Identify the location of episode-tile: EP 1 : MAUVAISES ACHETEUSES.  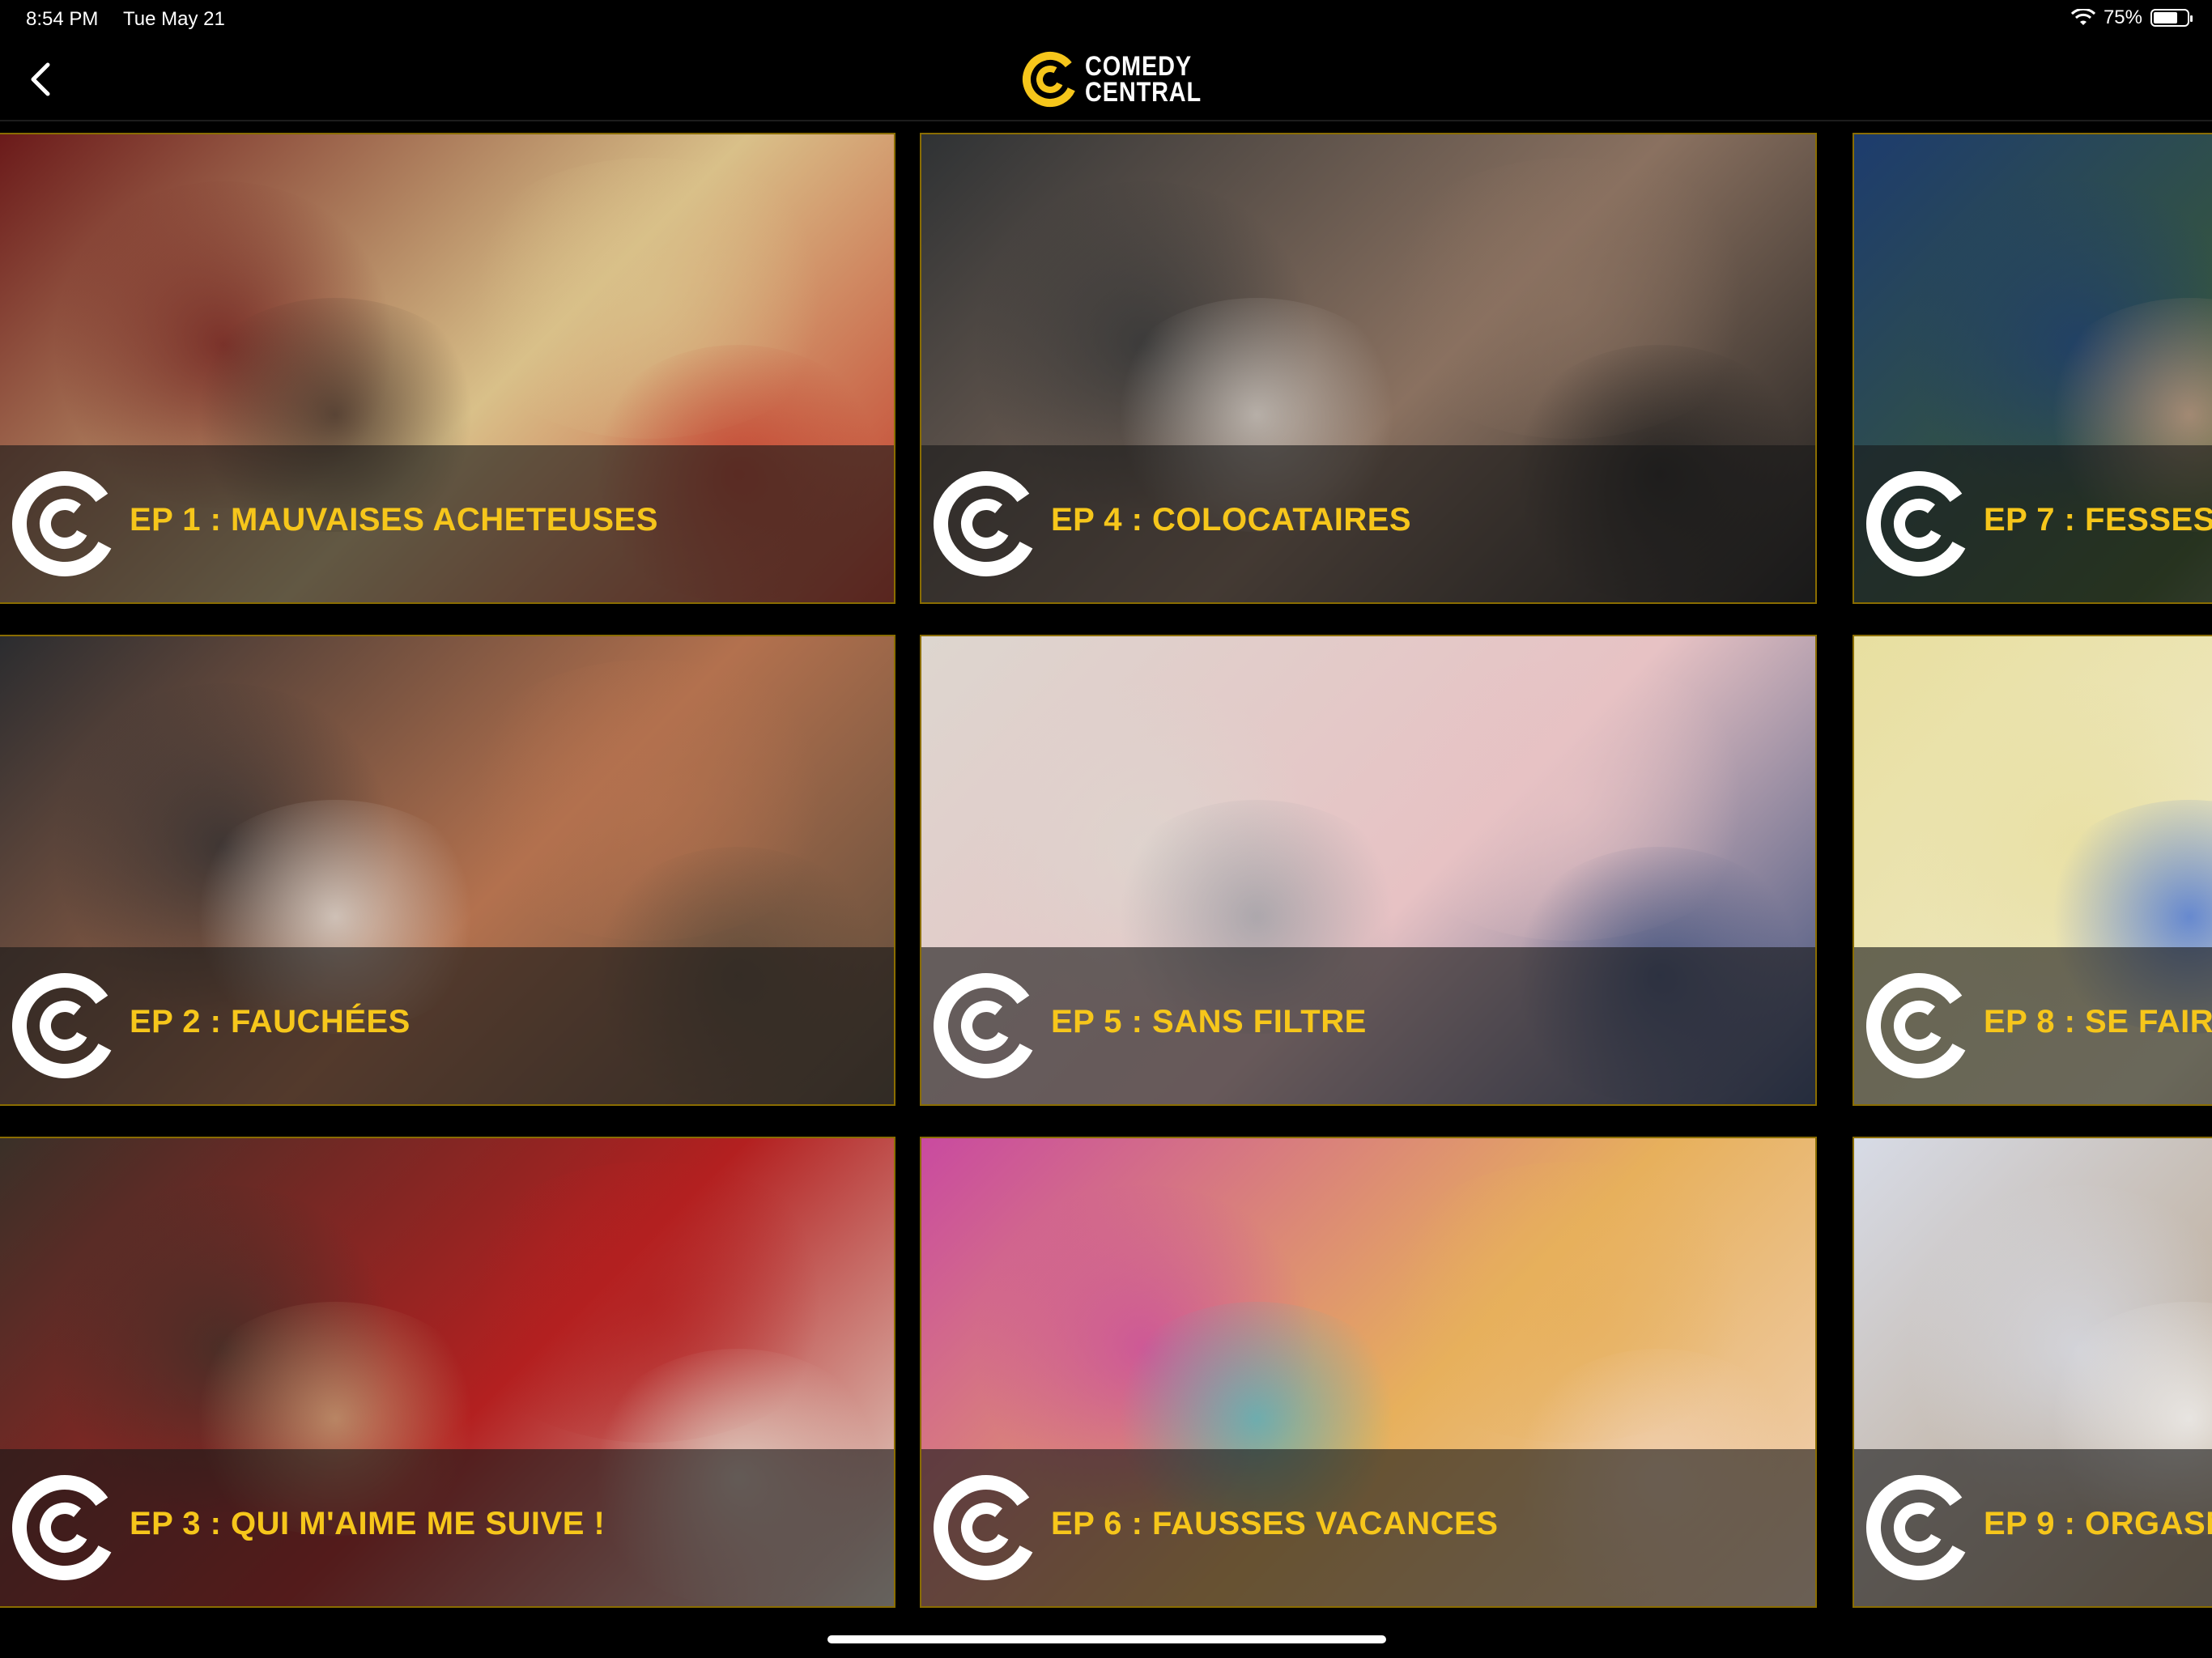
(447, 368).